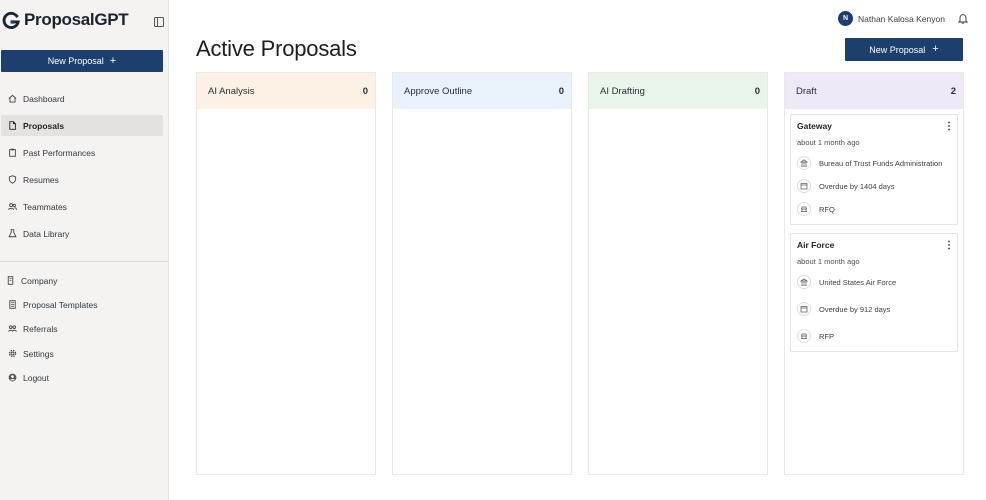 This screenshot has height=500, width=986. What do you see at coordinates (12, 179) in the screenshot?
I see `shield-icon` at bounding box center [12, 179].